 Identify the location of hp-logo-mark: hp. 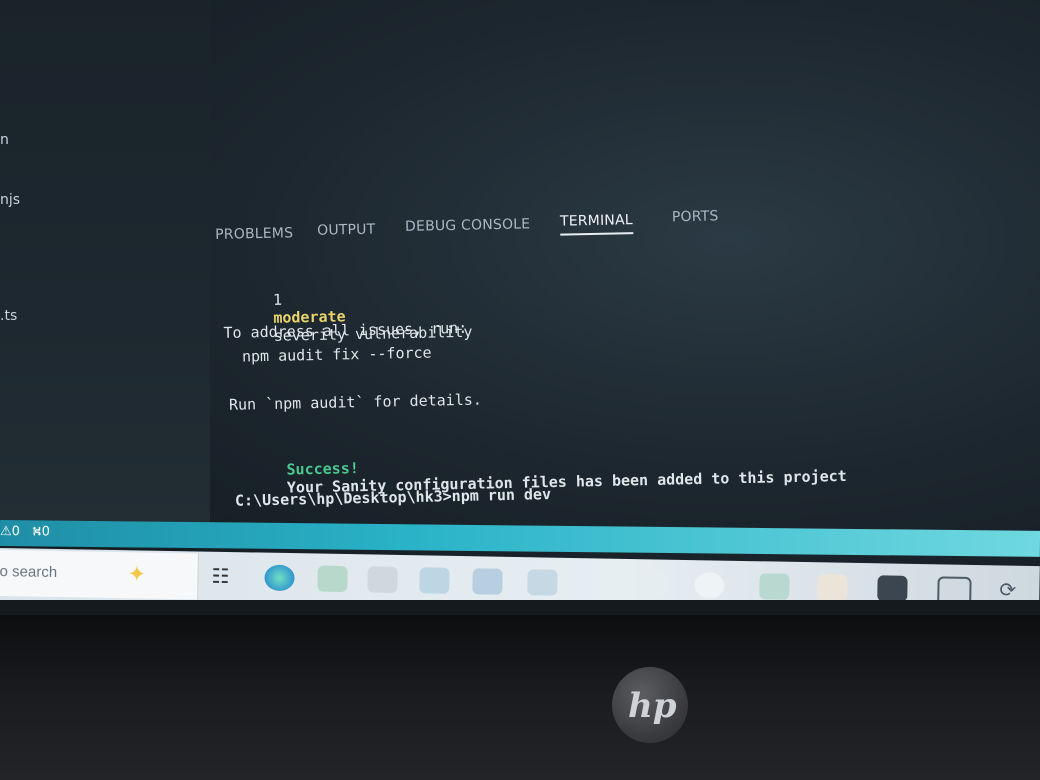
(652, 705).